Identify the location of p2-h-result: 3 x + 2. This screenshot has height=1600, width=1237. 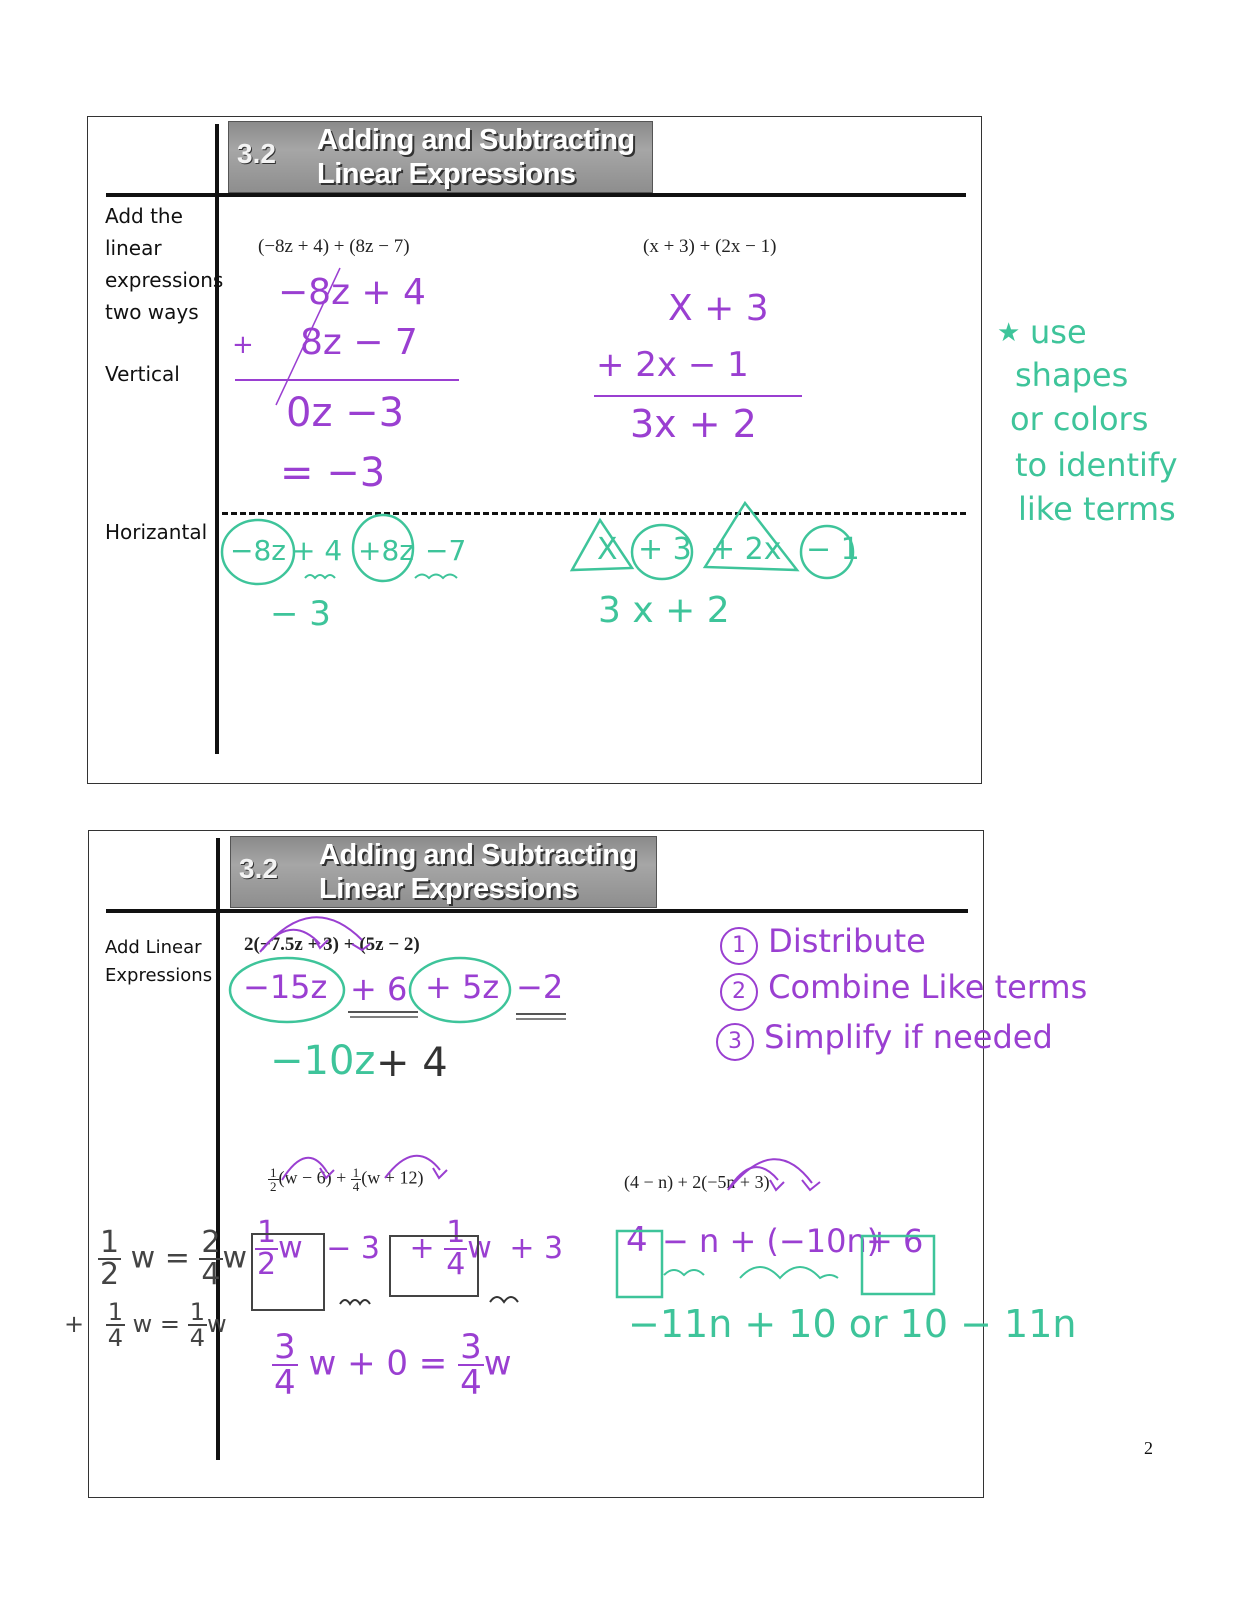
(664, 610).